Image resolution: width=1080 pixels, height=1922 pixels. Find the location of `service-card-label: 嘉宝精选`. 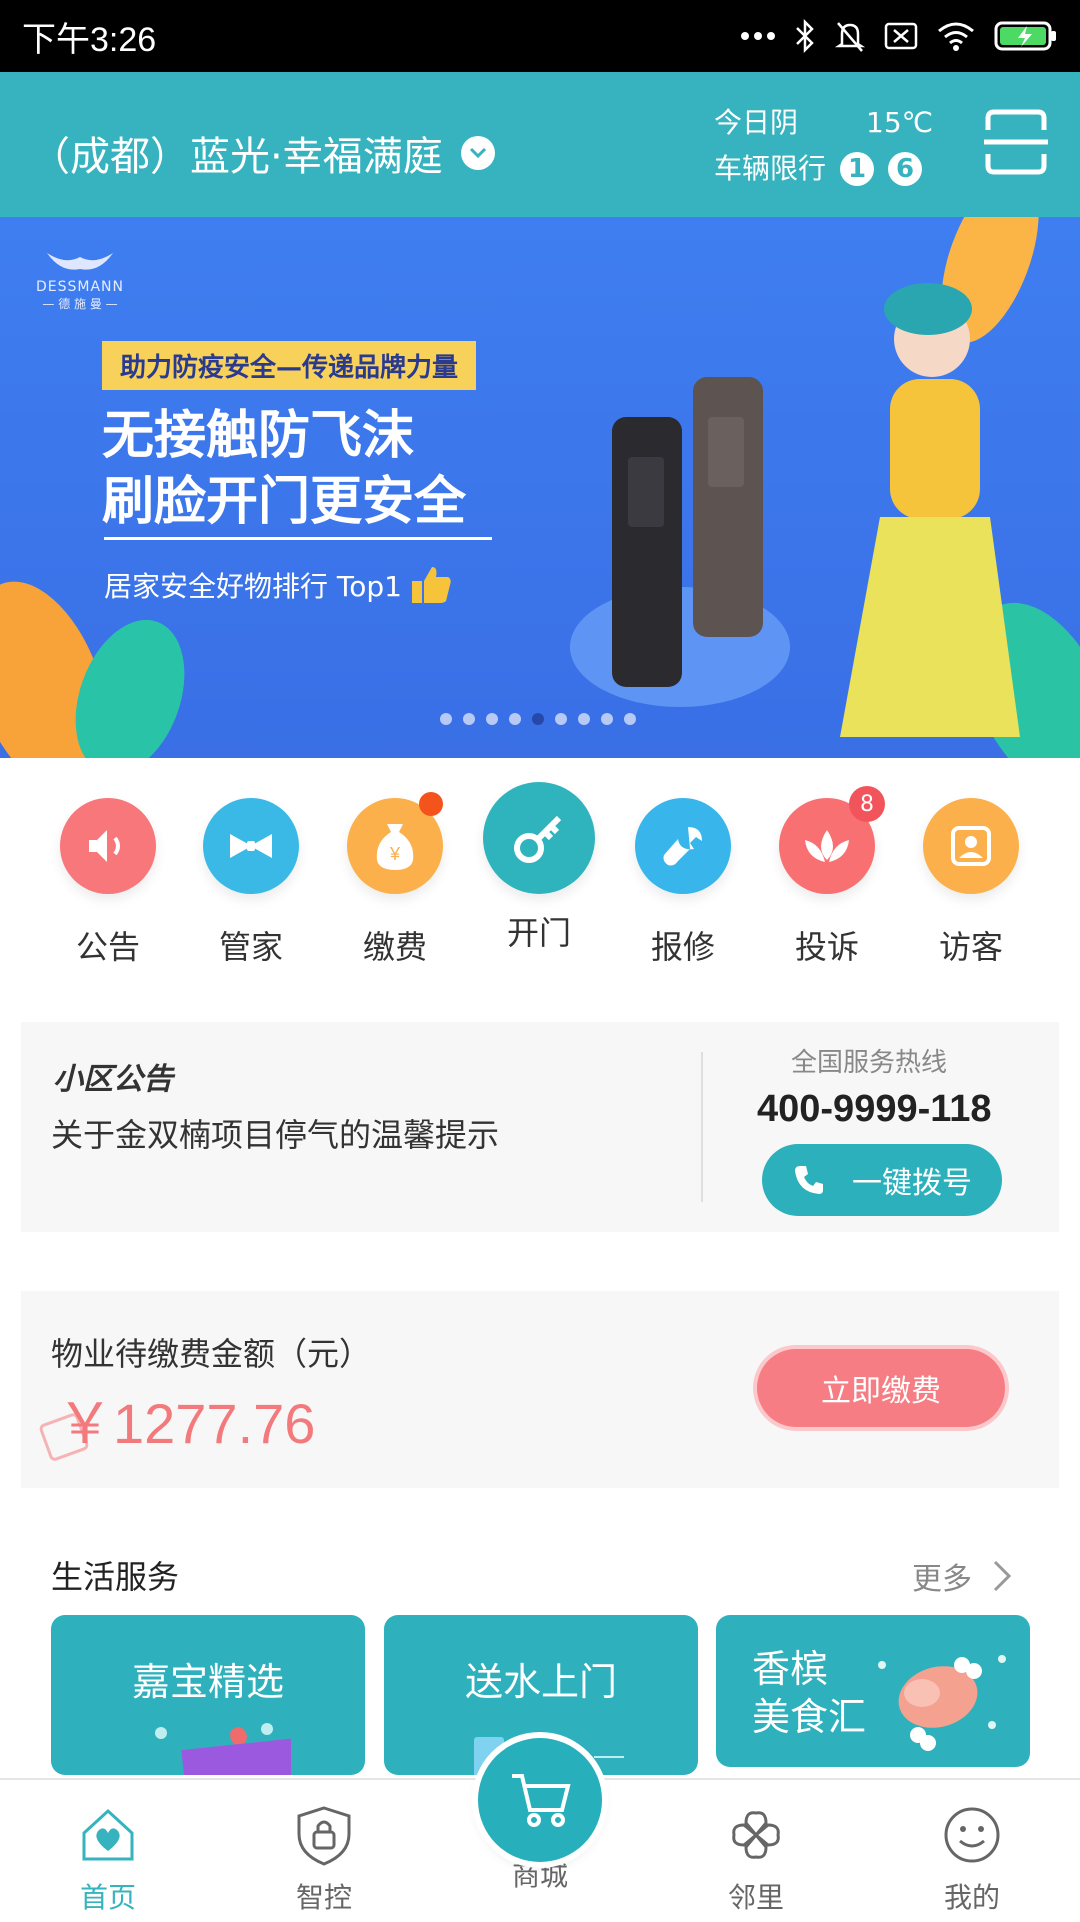

service-card-label: 嘉宝精选 is located at coordinates (207, 1682).